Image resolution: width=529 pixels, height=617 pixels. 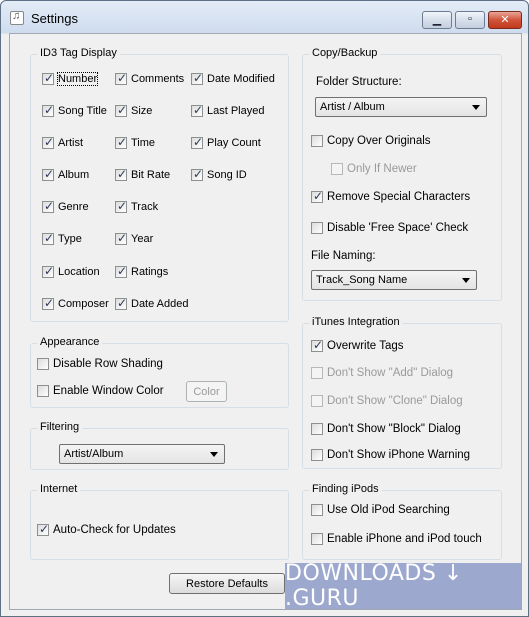 I want to click on file-naming-value: Track_Song Name, so click(x=362, y=280).